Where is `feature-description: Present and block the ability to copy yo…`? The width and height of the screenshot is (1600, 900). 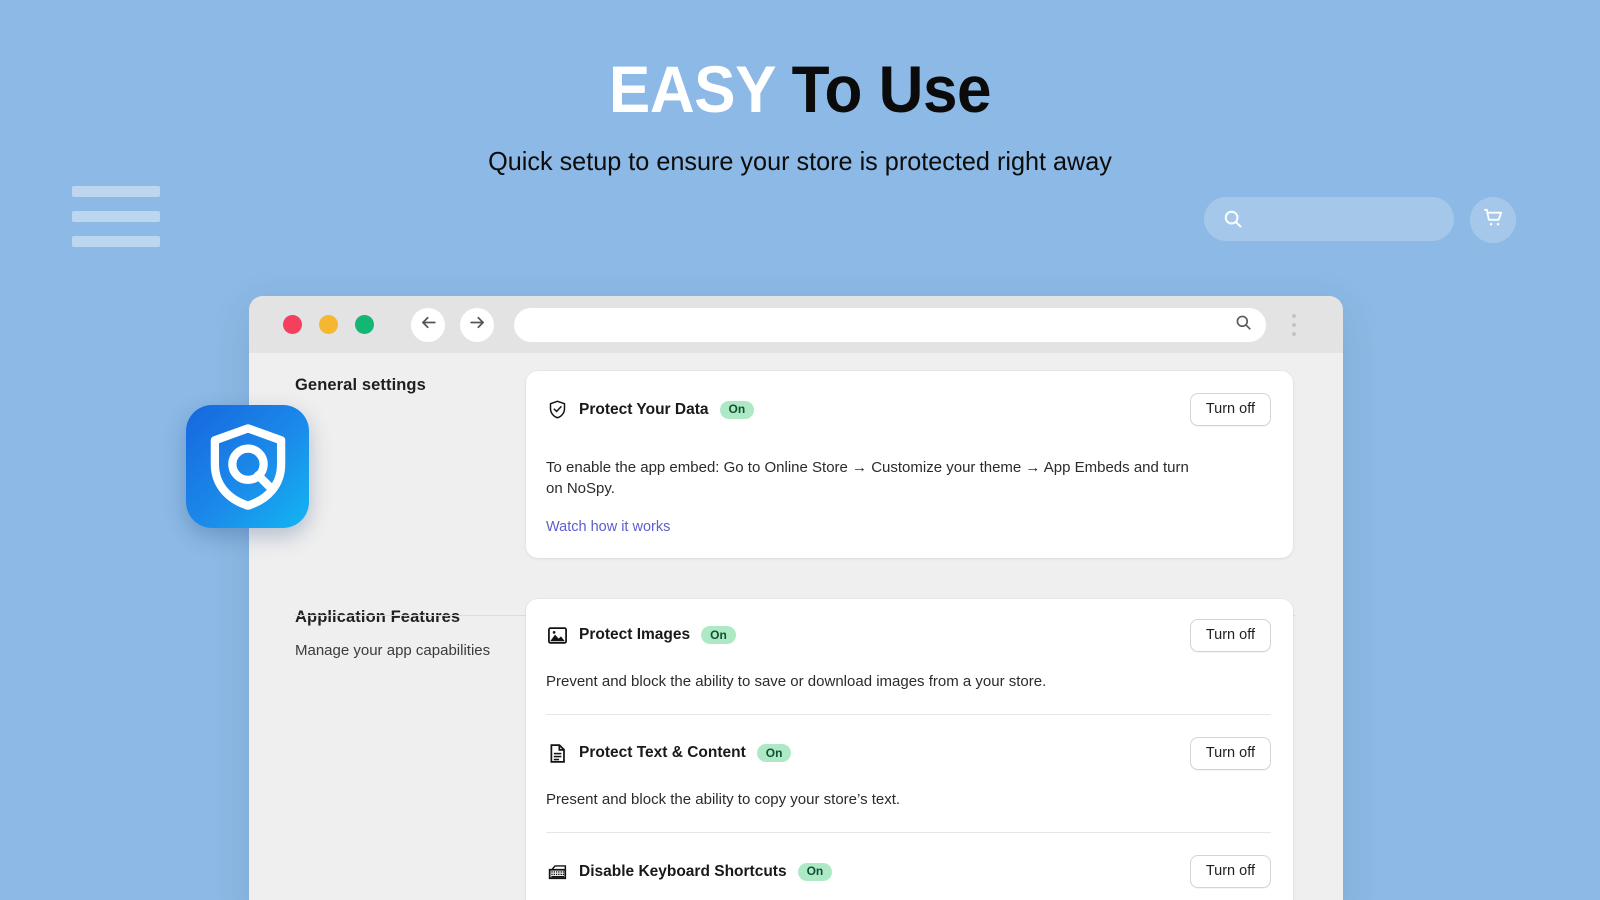
feature-description: Present and block the ability to copy yo… is located at coordinates (723, 799).